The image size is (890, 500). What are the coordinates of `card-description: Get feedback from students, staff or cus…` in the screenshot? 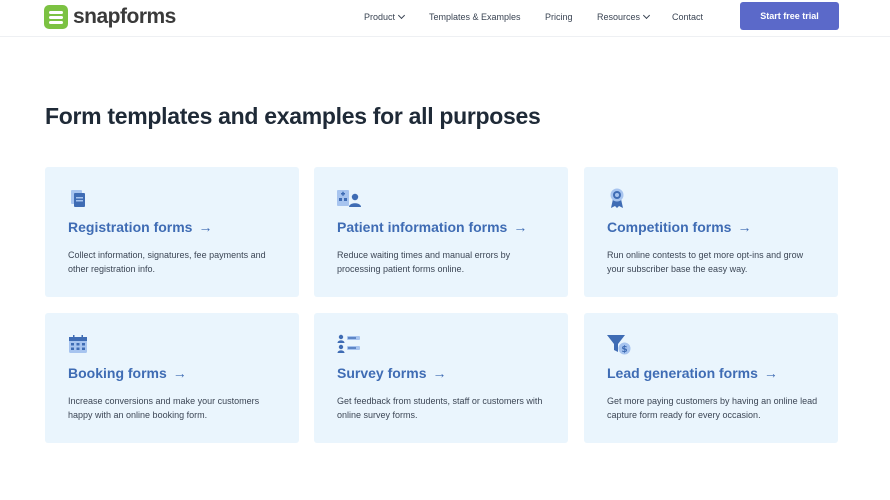 It's located at (440, 408).